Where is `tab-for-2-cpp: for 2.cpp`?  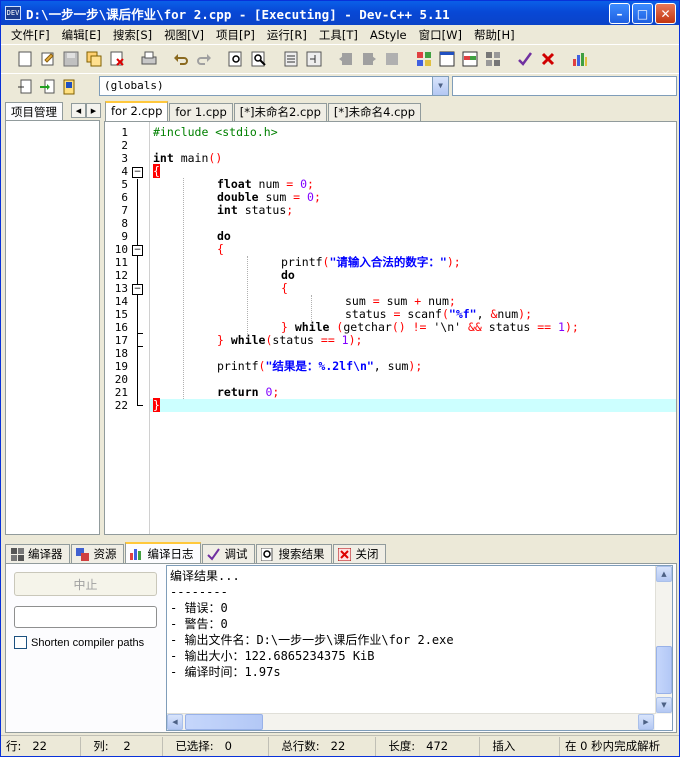
tab-for-2-cpp: for 2.cpp is located at coordinates (137, 111).